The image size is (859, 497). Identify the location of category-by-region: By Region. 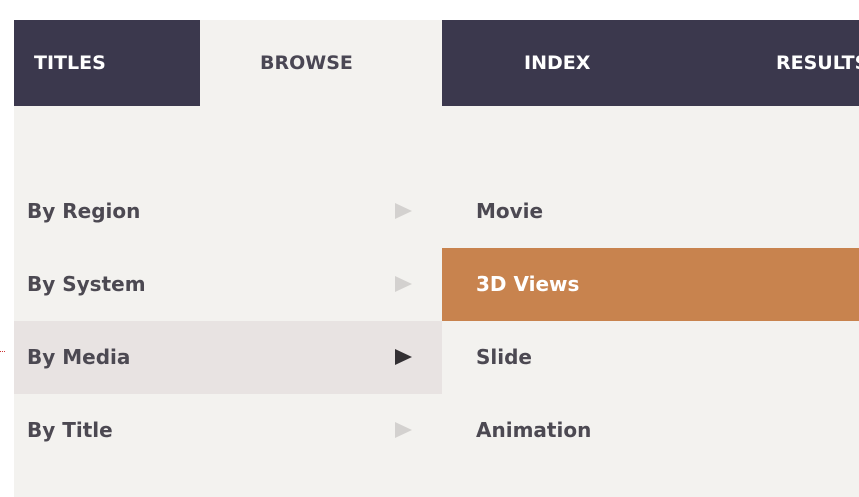
(228, 211).